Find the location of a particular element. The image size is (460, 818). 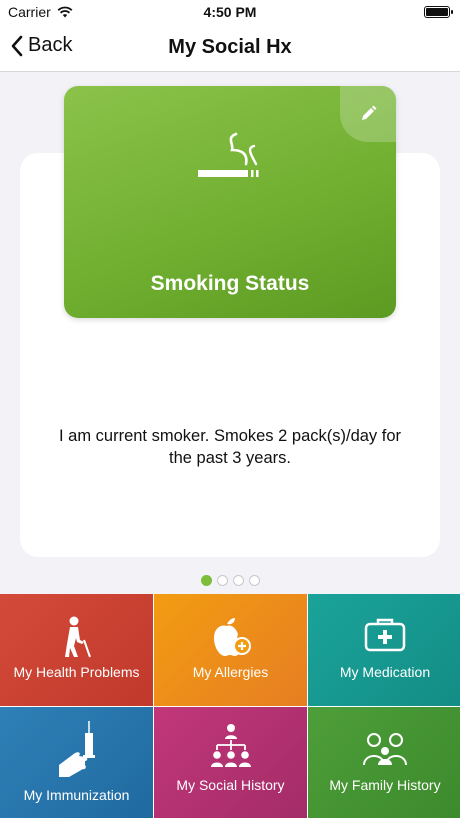

people-network-icon is located at coordinates (230, 745).